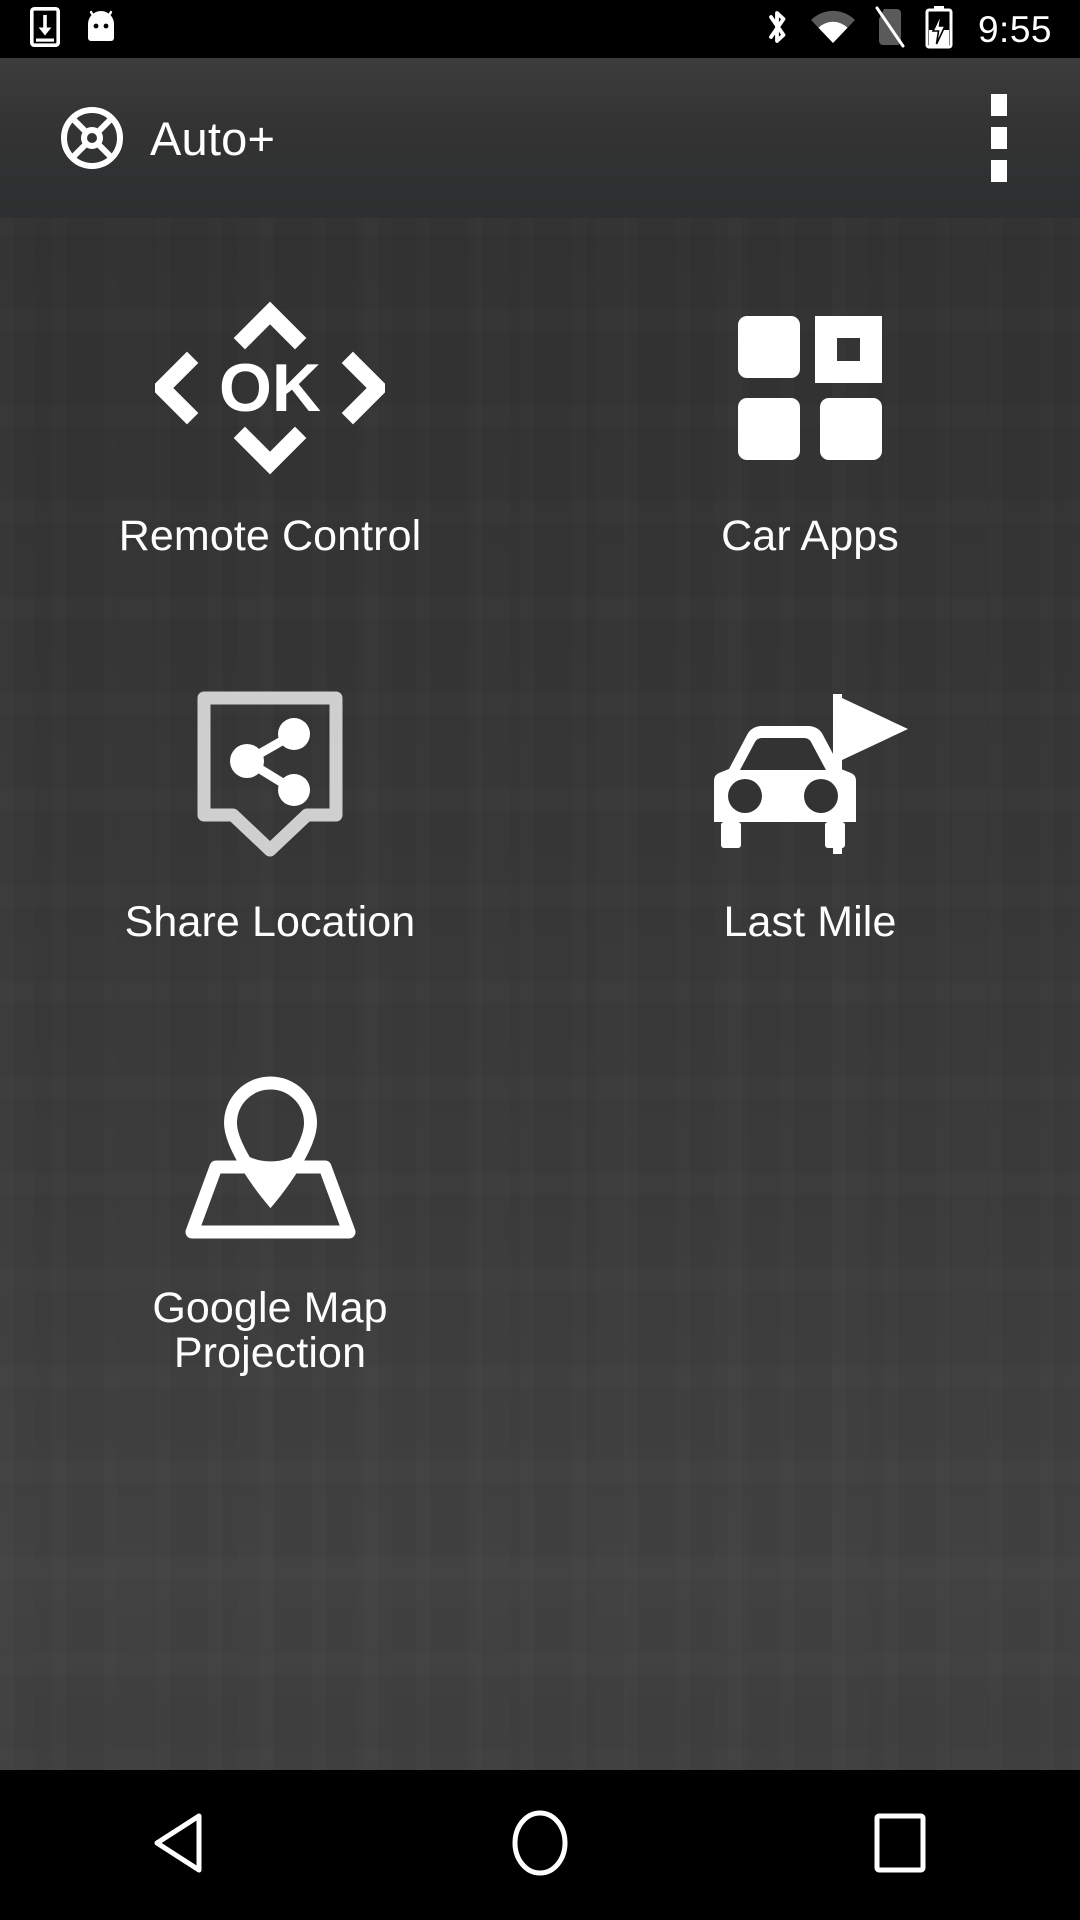 This screenshot has height=1920, width=1080. Describe the element at coordinates (101, 29) in the screenshot. I see `android-robot-icon` at that location.